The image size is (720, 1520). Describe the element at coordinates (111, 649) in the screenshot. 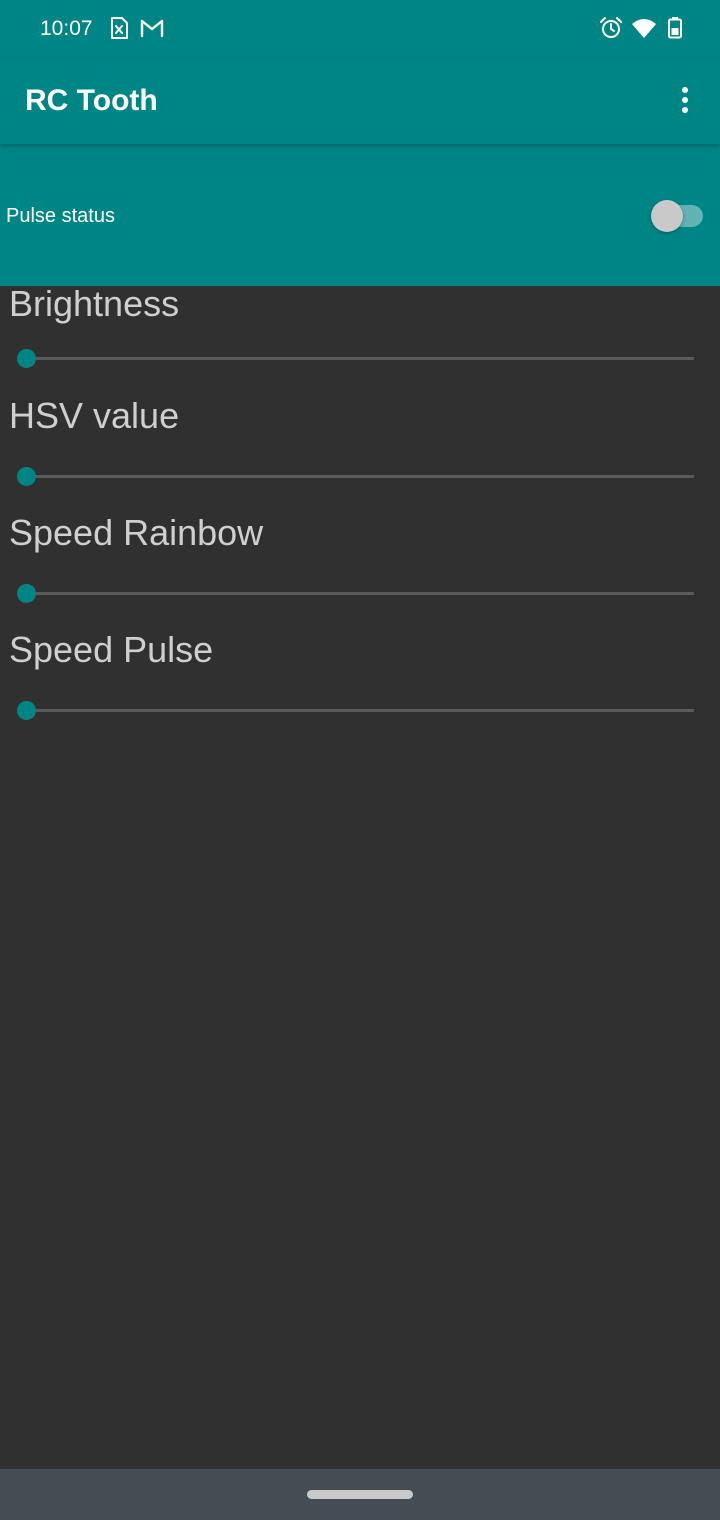

I see `speed-pulse-label: Speed Pulse` at that location.